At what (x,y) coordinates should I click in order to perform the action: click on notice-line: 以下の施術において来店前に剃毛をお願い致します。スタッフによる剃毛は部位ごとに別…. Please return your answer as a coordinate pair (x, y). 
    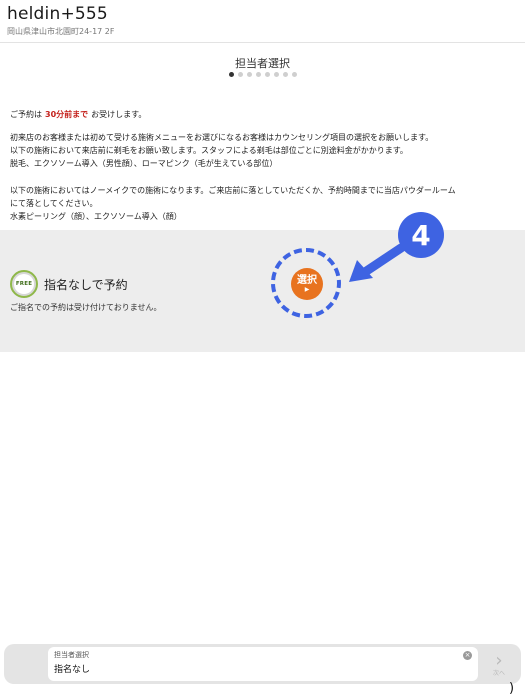
    Looking at the image, I should click on (209, 150).